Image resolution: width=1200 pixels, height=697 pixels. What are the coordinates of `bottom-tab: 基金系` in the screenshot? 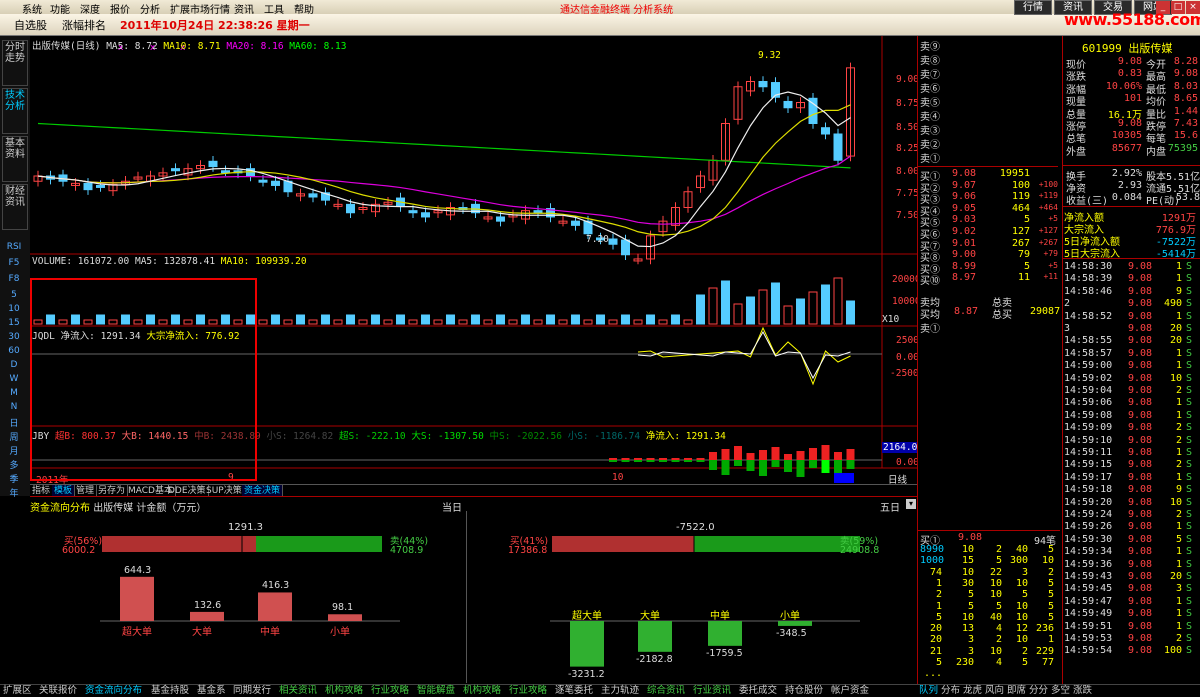 It's located at (214, 691).